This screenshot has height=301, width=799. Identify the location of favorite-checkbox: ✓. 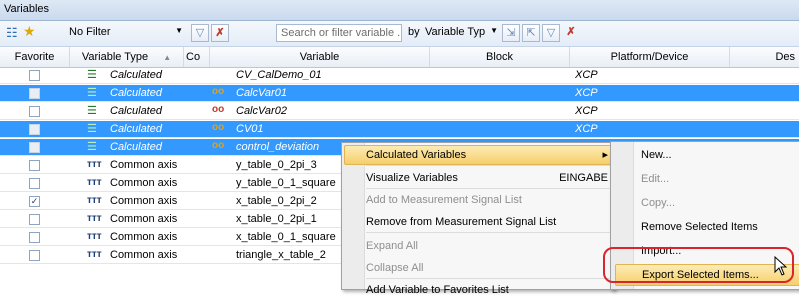
(34, 201).